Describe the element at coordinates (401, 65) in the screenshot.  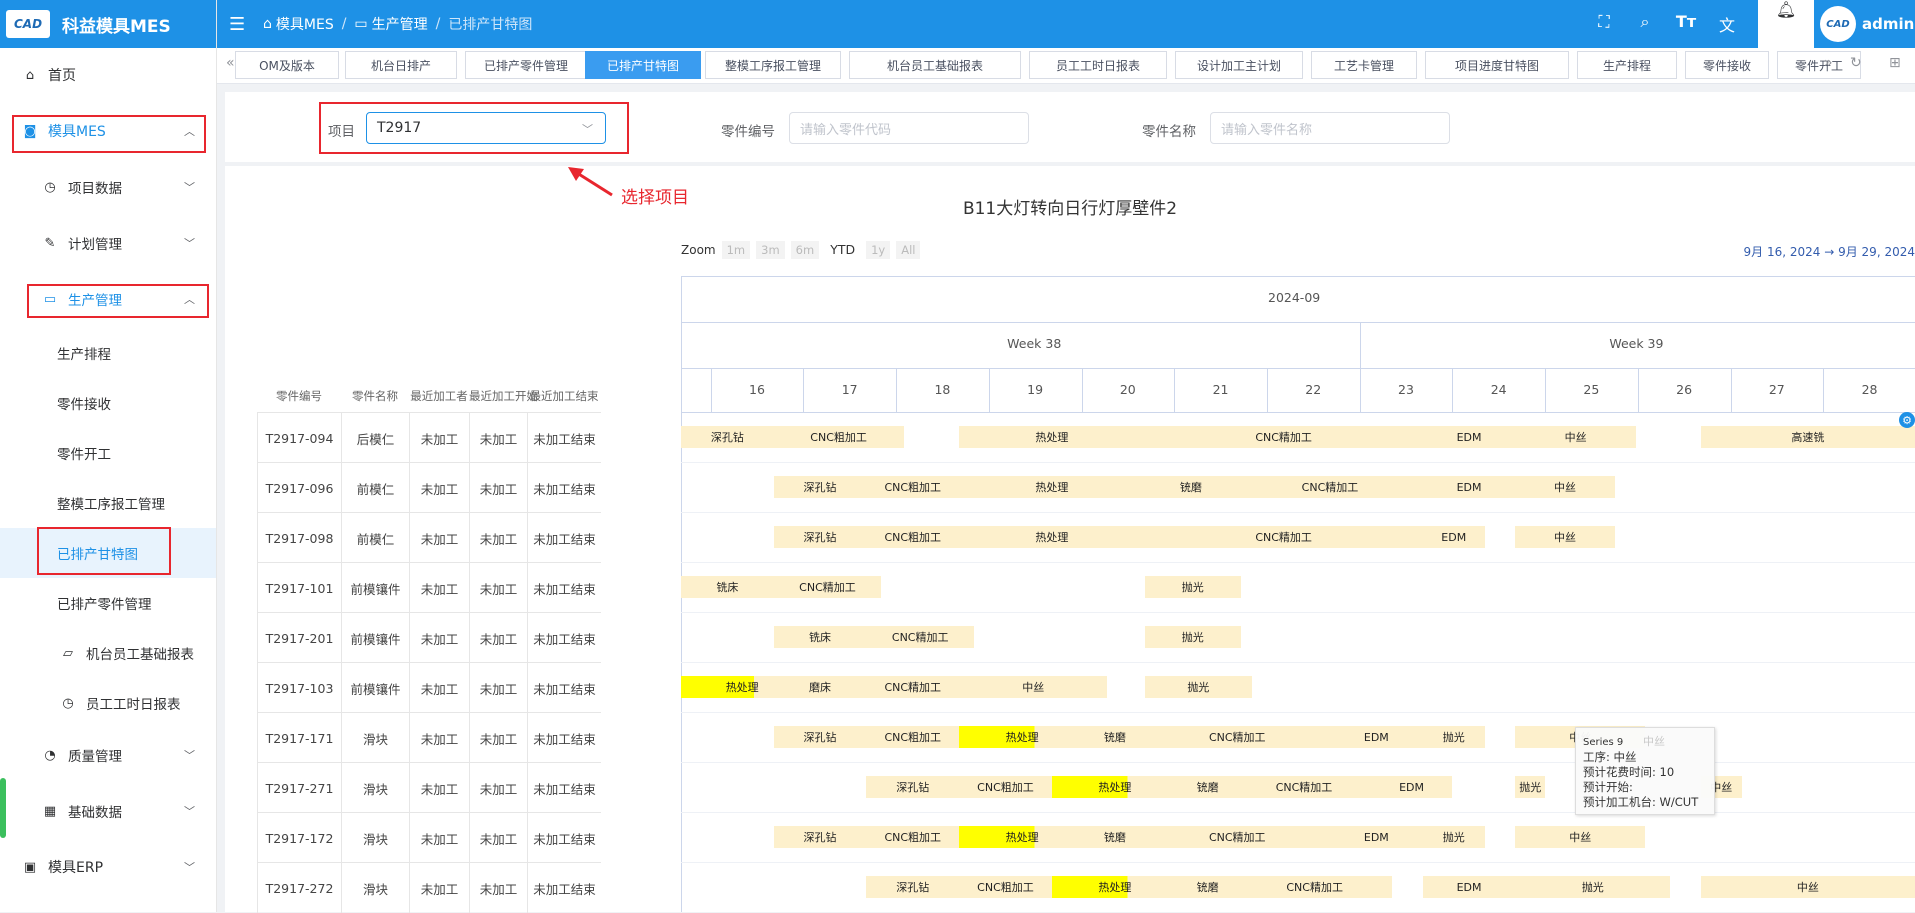
I see `tab-item: 机台日排产` at that location.